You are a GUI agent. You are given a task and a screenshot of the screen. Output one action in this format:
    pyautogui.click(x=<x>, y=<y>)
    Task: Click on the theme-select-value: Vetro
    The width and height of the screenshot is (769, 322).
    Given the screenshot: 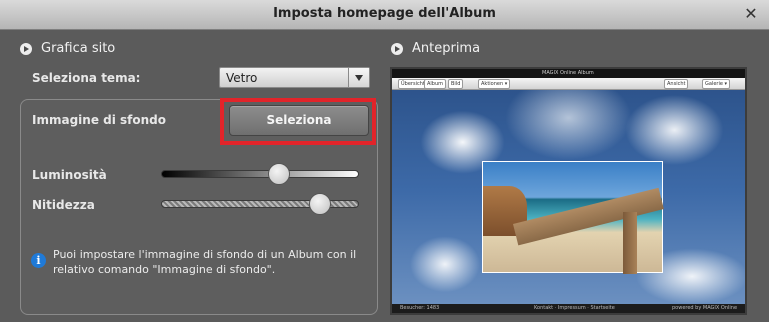 What is the action you would take?
    pyautogui.click(x=242, y=78)
    